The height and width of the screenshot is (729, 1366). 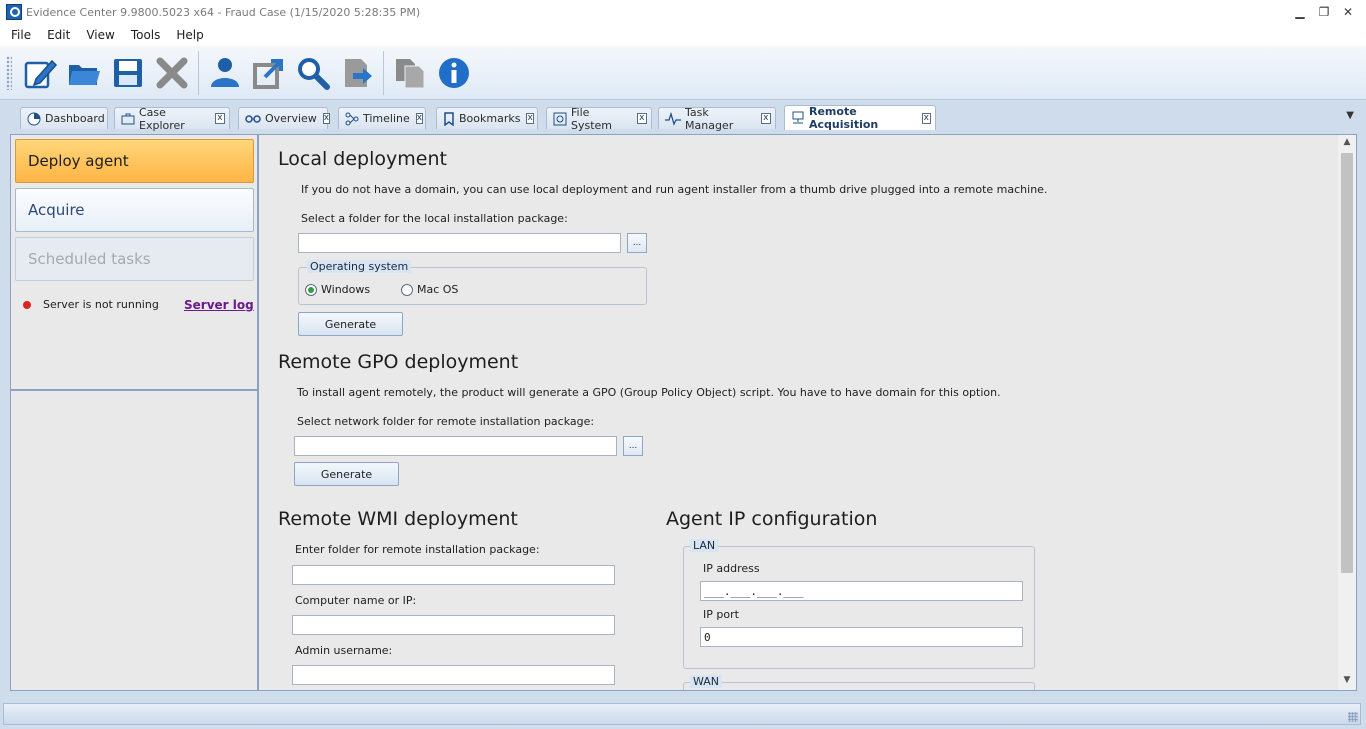 What do you see at coordinates (453, 625) in the screenshot?
I see `computer-name-input` at bounding box center [453, 625].